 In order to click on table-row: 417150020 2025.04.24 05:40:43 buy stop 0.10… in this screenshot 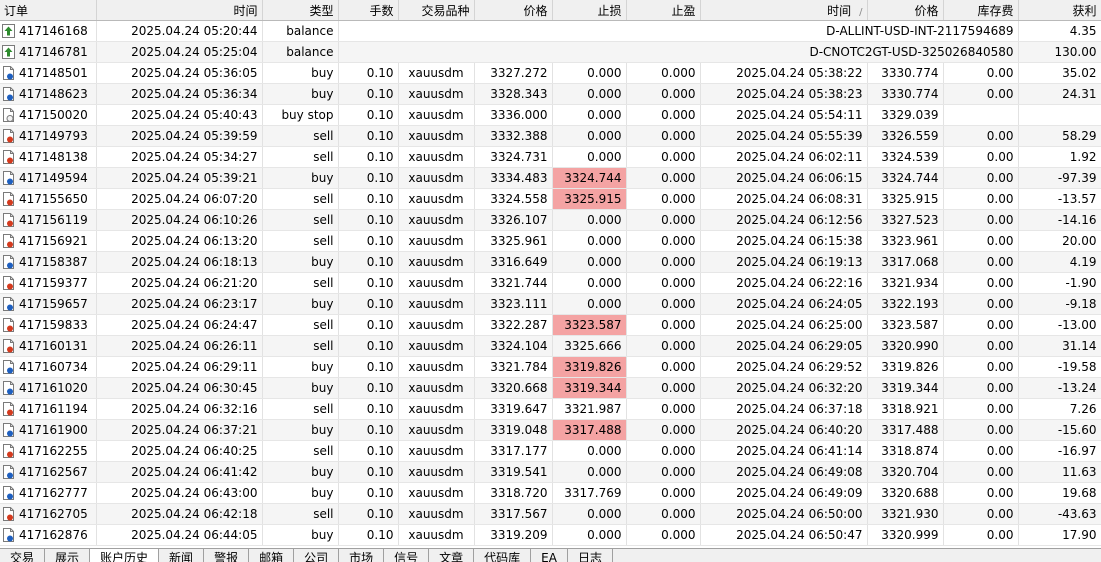, I will do `click(550, 115)`.